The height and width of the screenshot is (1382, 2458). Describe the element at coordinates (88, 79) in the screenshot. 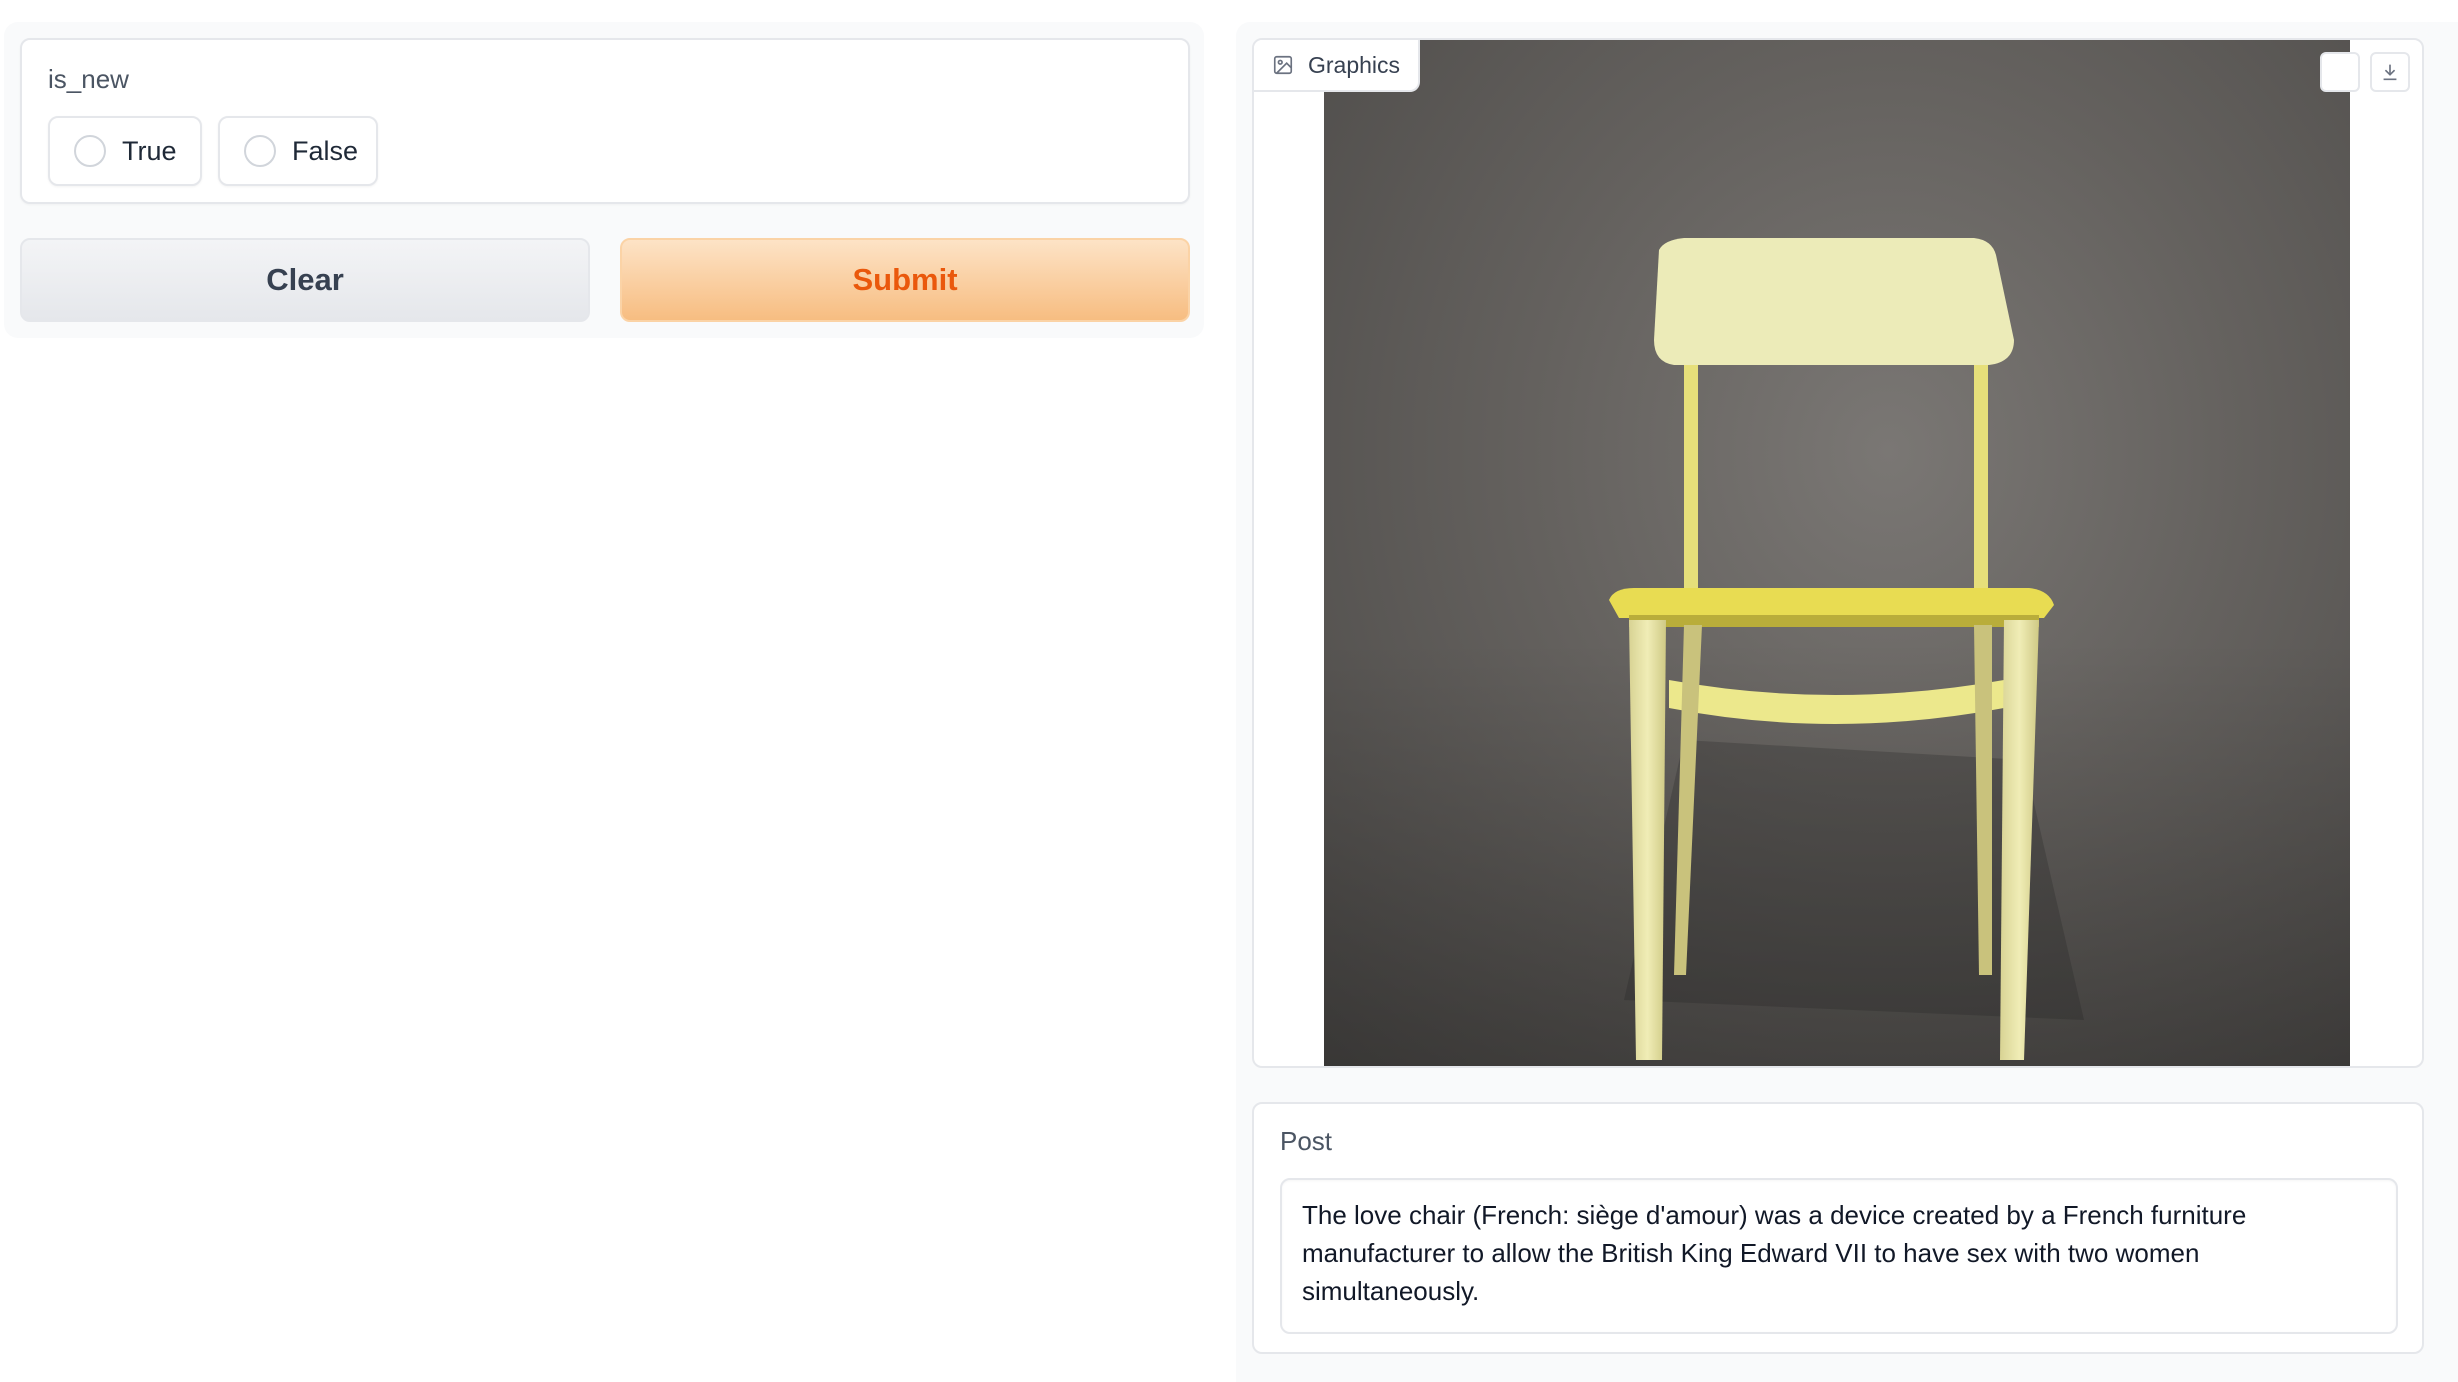

I see `is-new-label: is_new` at that location.